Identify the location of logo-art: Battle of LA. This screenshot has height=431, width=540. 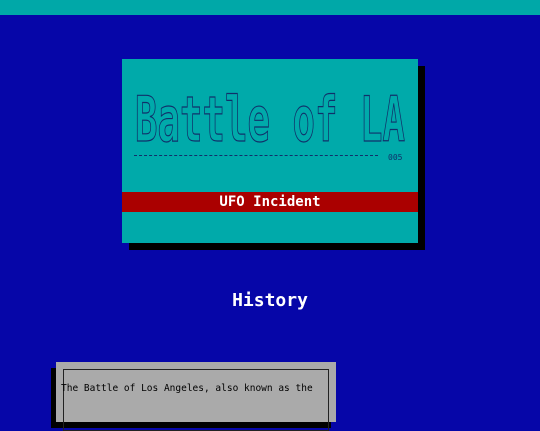
(269, 117).